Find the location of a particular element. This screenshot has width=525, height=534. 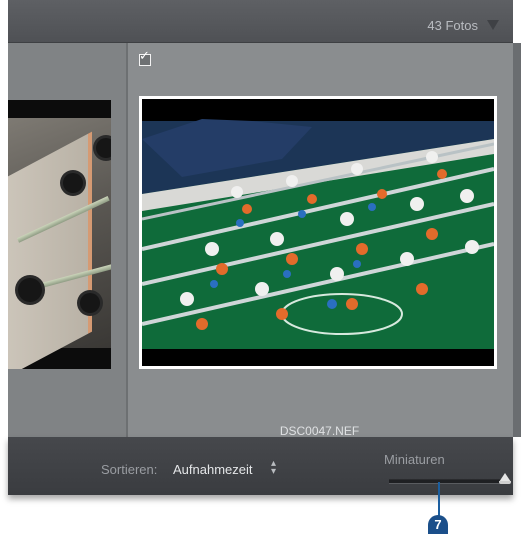

slider-handle-base is located at coordinates (505, 482).